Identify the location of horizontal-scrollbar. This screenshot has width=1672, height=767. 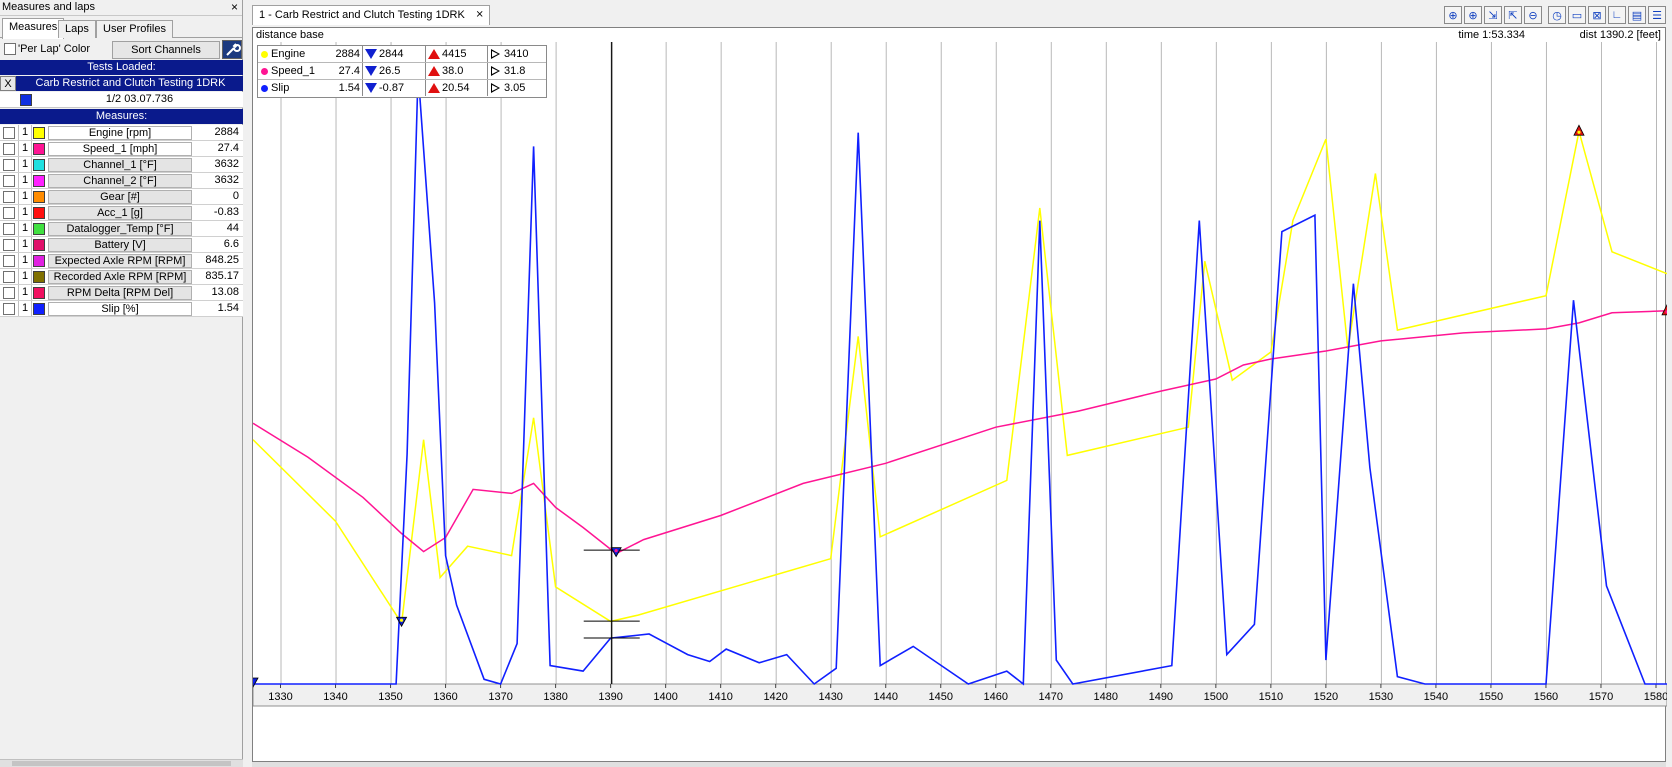
(121, 763).